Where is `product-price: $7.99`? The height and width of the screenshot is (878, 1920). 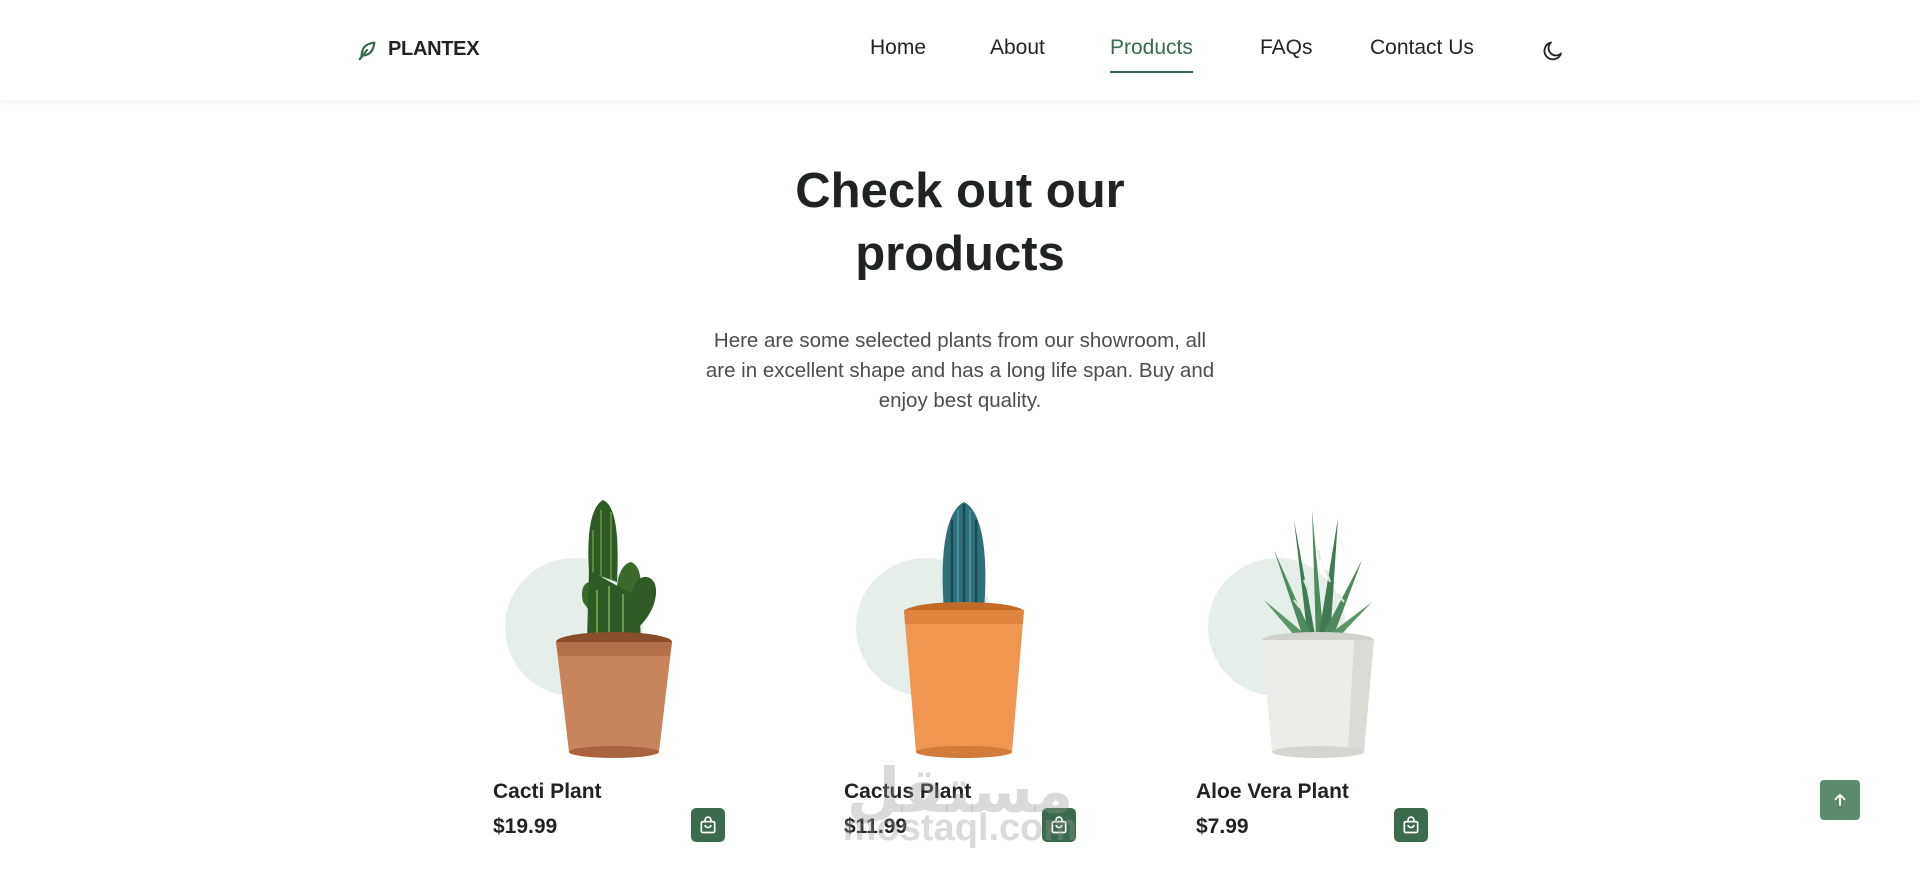 product-price: $7.99 is located at coordinates (1222, 826).